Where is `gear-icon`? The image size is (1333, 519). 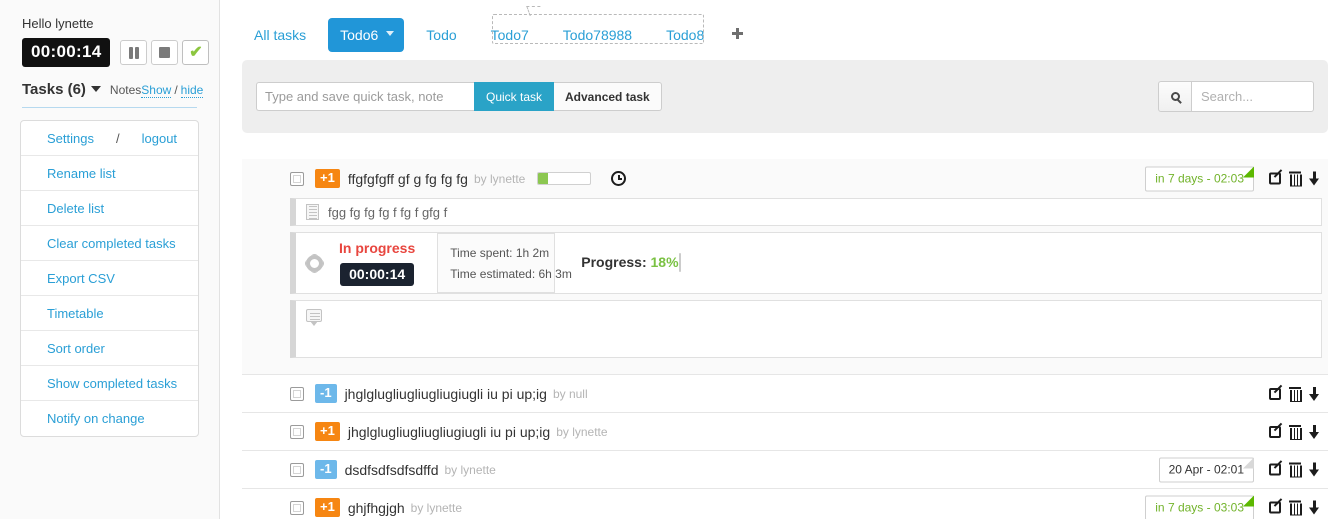
gear-icon is located at coordinates (314, 263).